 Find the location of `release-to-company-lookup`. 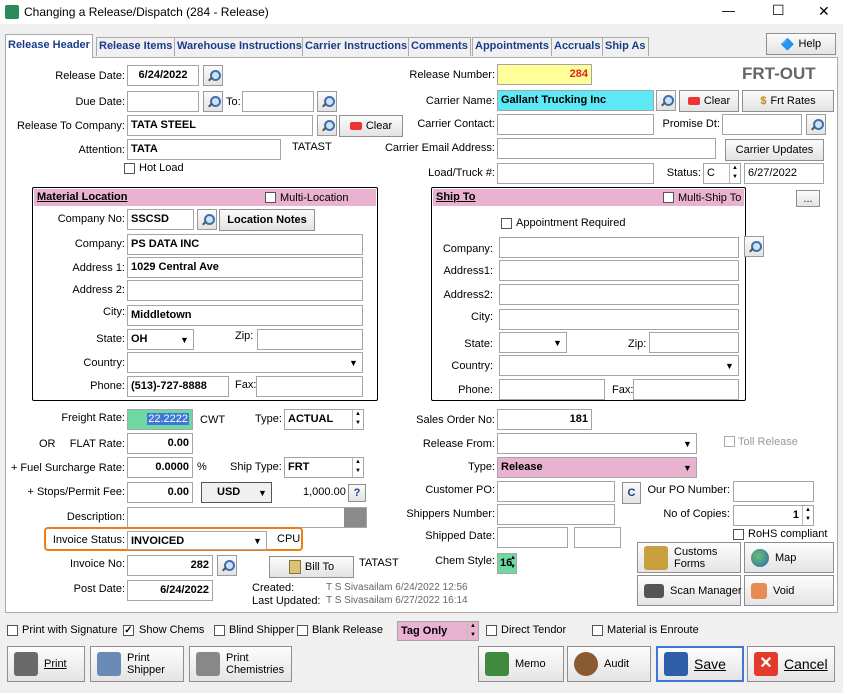

release-to-company-lookup is located at coordinates (327, 125).